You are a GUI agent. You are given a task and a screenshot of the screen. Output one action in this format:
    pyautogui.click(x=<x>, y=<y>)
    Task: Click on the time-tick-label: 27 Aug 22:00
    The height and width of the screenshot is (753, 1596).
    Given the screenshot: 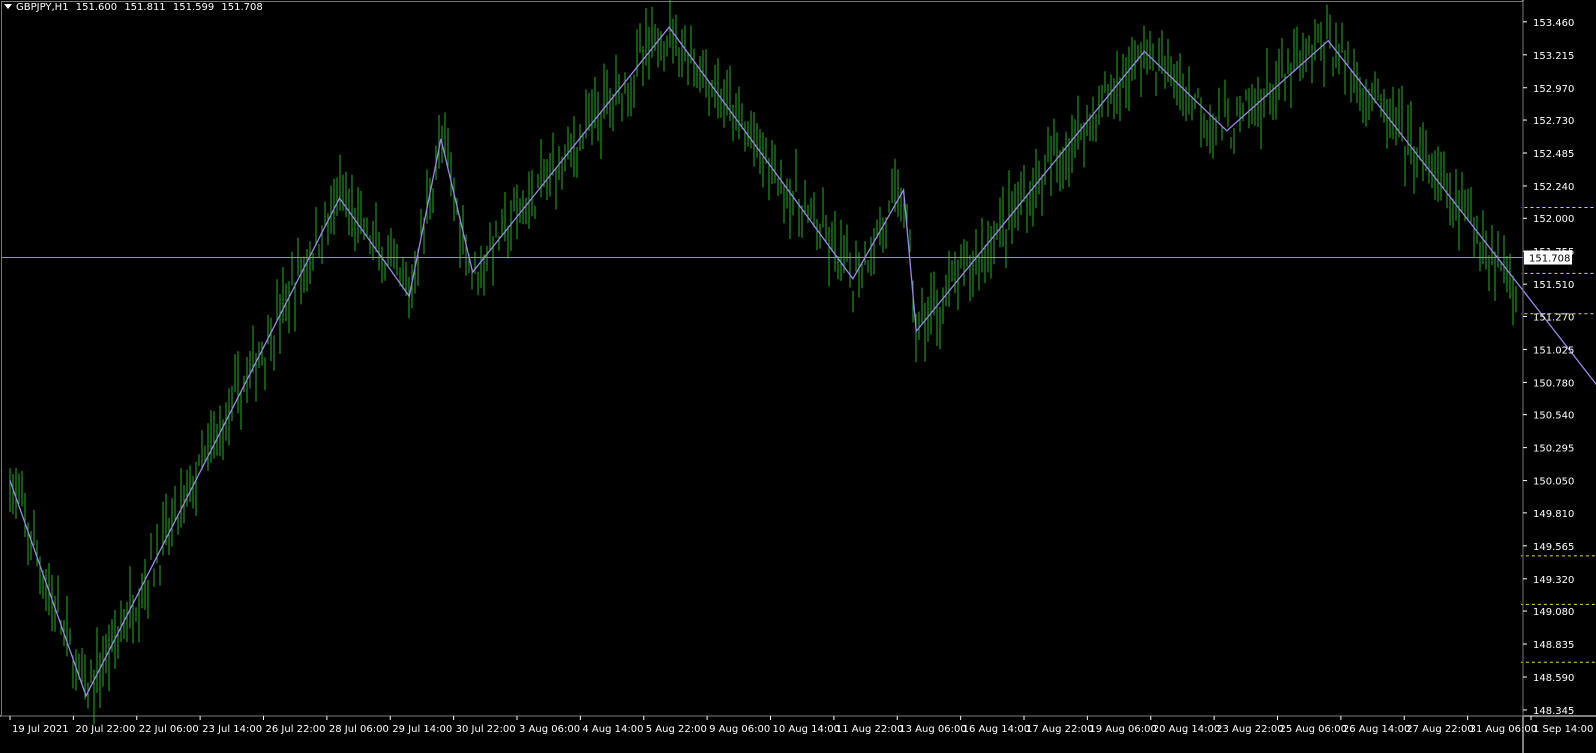 What is the action you would take?
    pyautogui.click(x=1439, y=729)
    